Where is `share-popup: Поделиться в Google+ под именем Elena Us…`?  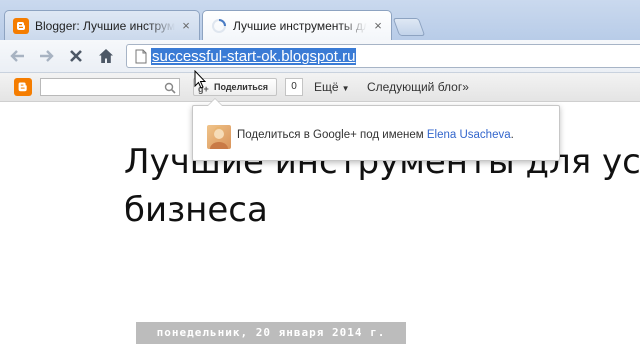
share-popup: Поделиться в Google+ под именем Elena Us… is located at coordinates (376, 129).